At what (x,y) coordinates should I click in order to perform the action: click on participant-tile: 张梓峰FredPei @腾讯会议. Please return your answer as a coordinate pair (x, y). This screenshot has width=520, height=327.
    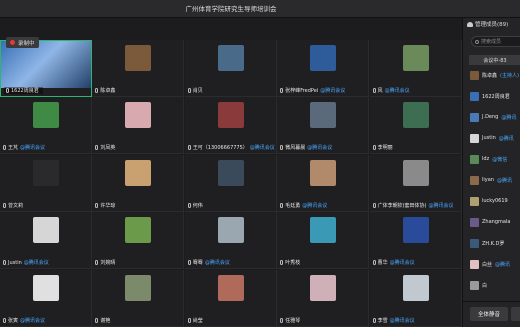
    Looking at the image, I should click on (323, 68).